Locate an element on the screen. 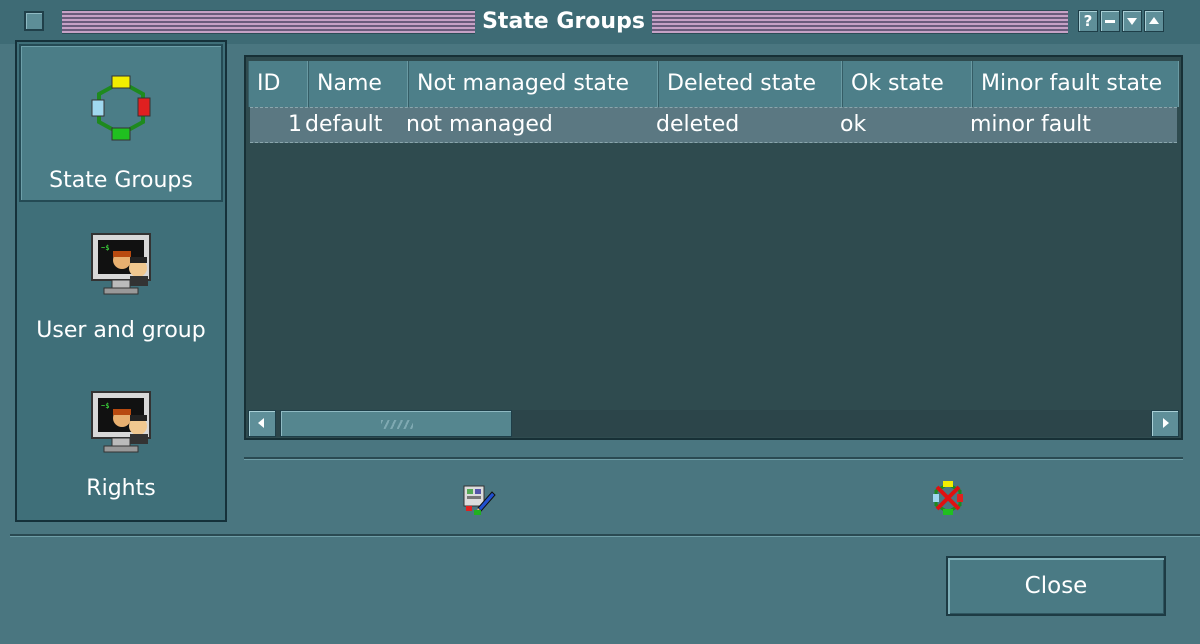 The height and width of the screenshot is (644, 1200). title-bar-stripes-right is located at coordinates (860, 22).